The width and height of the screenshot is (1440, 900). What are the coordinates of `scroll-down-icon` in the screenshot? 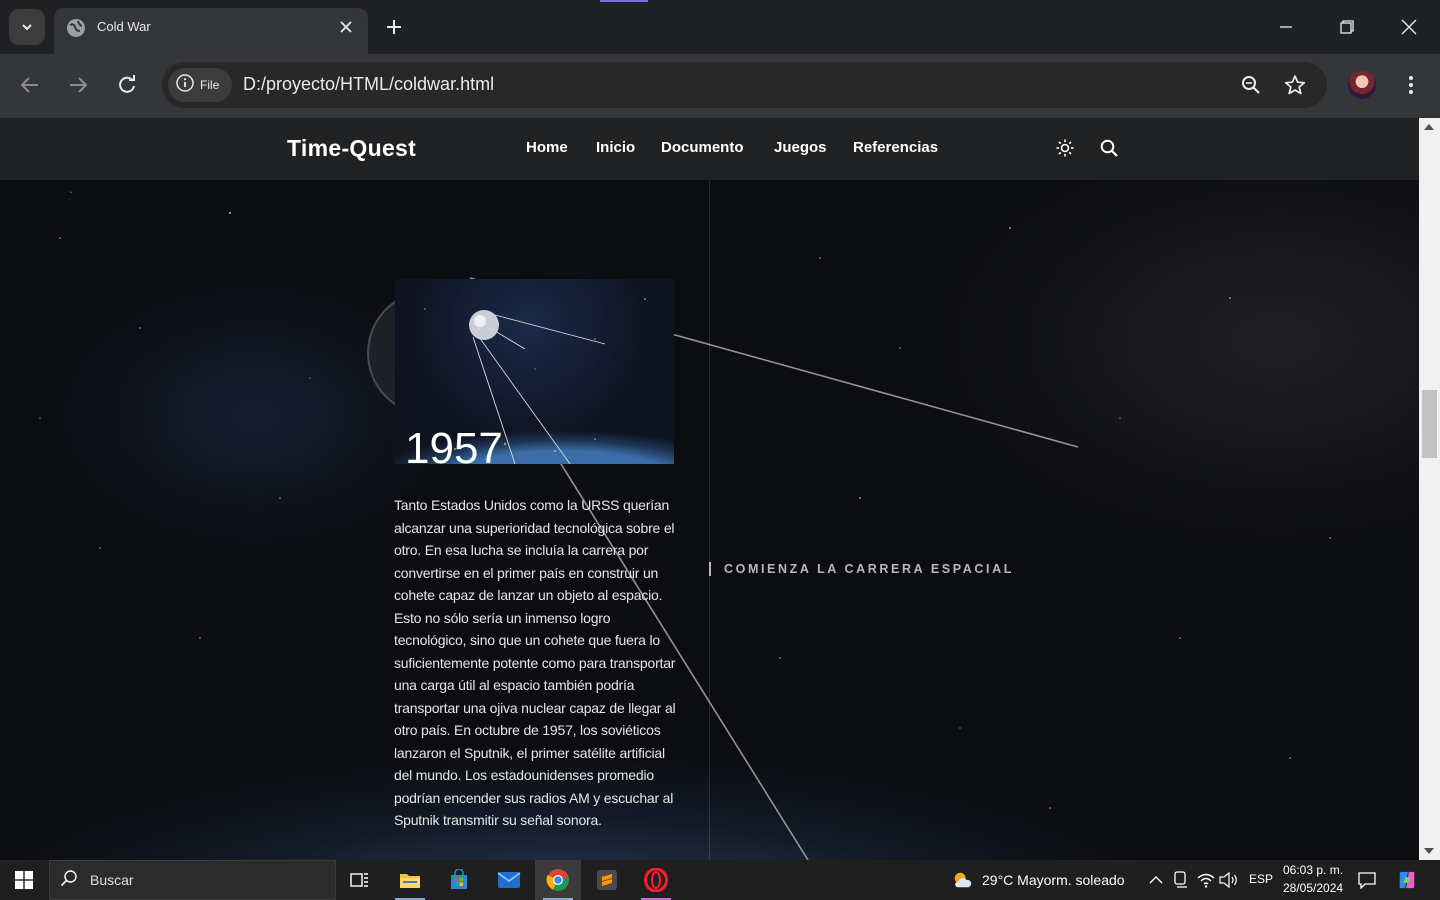 It's located at (1429, 851).